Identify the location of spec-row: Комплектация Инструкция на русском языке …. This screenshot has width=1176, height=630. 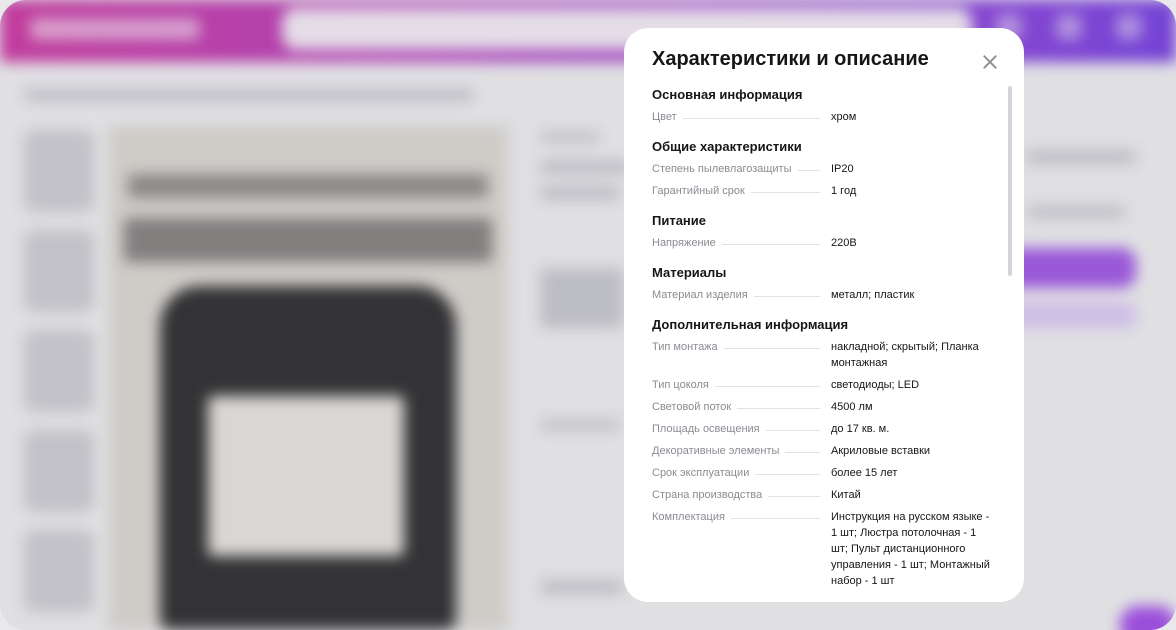
(823, 549).